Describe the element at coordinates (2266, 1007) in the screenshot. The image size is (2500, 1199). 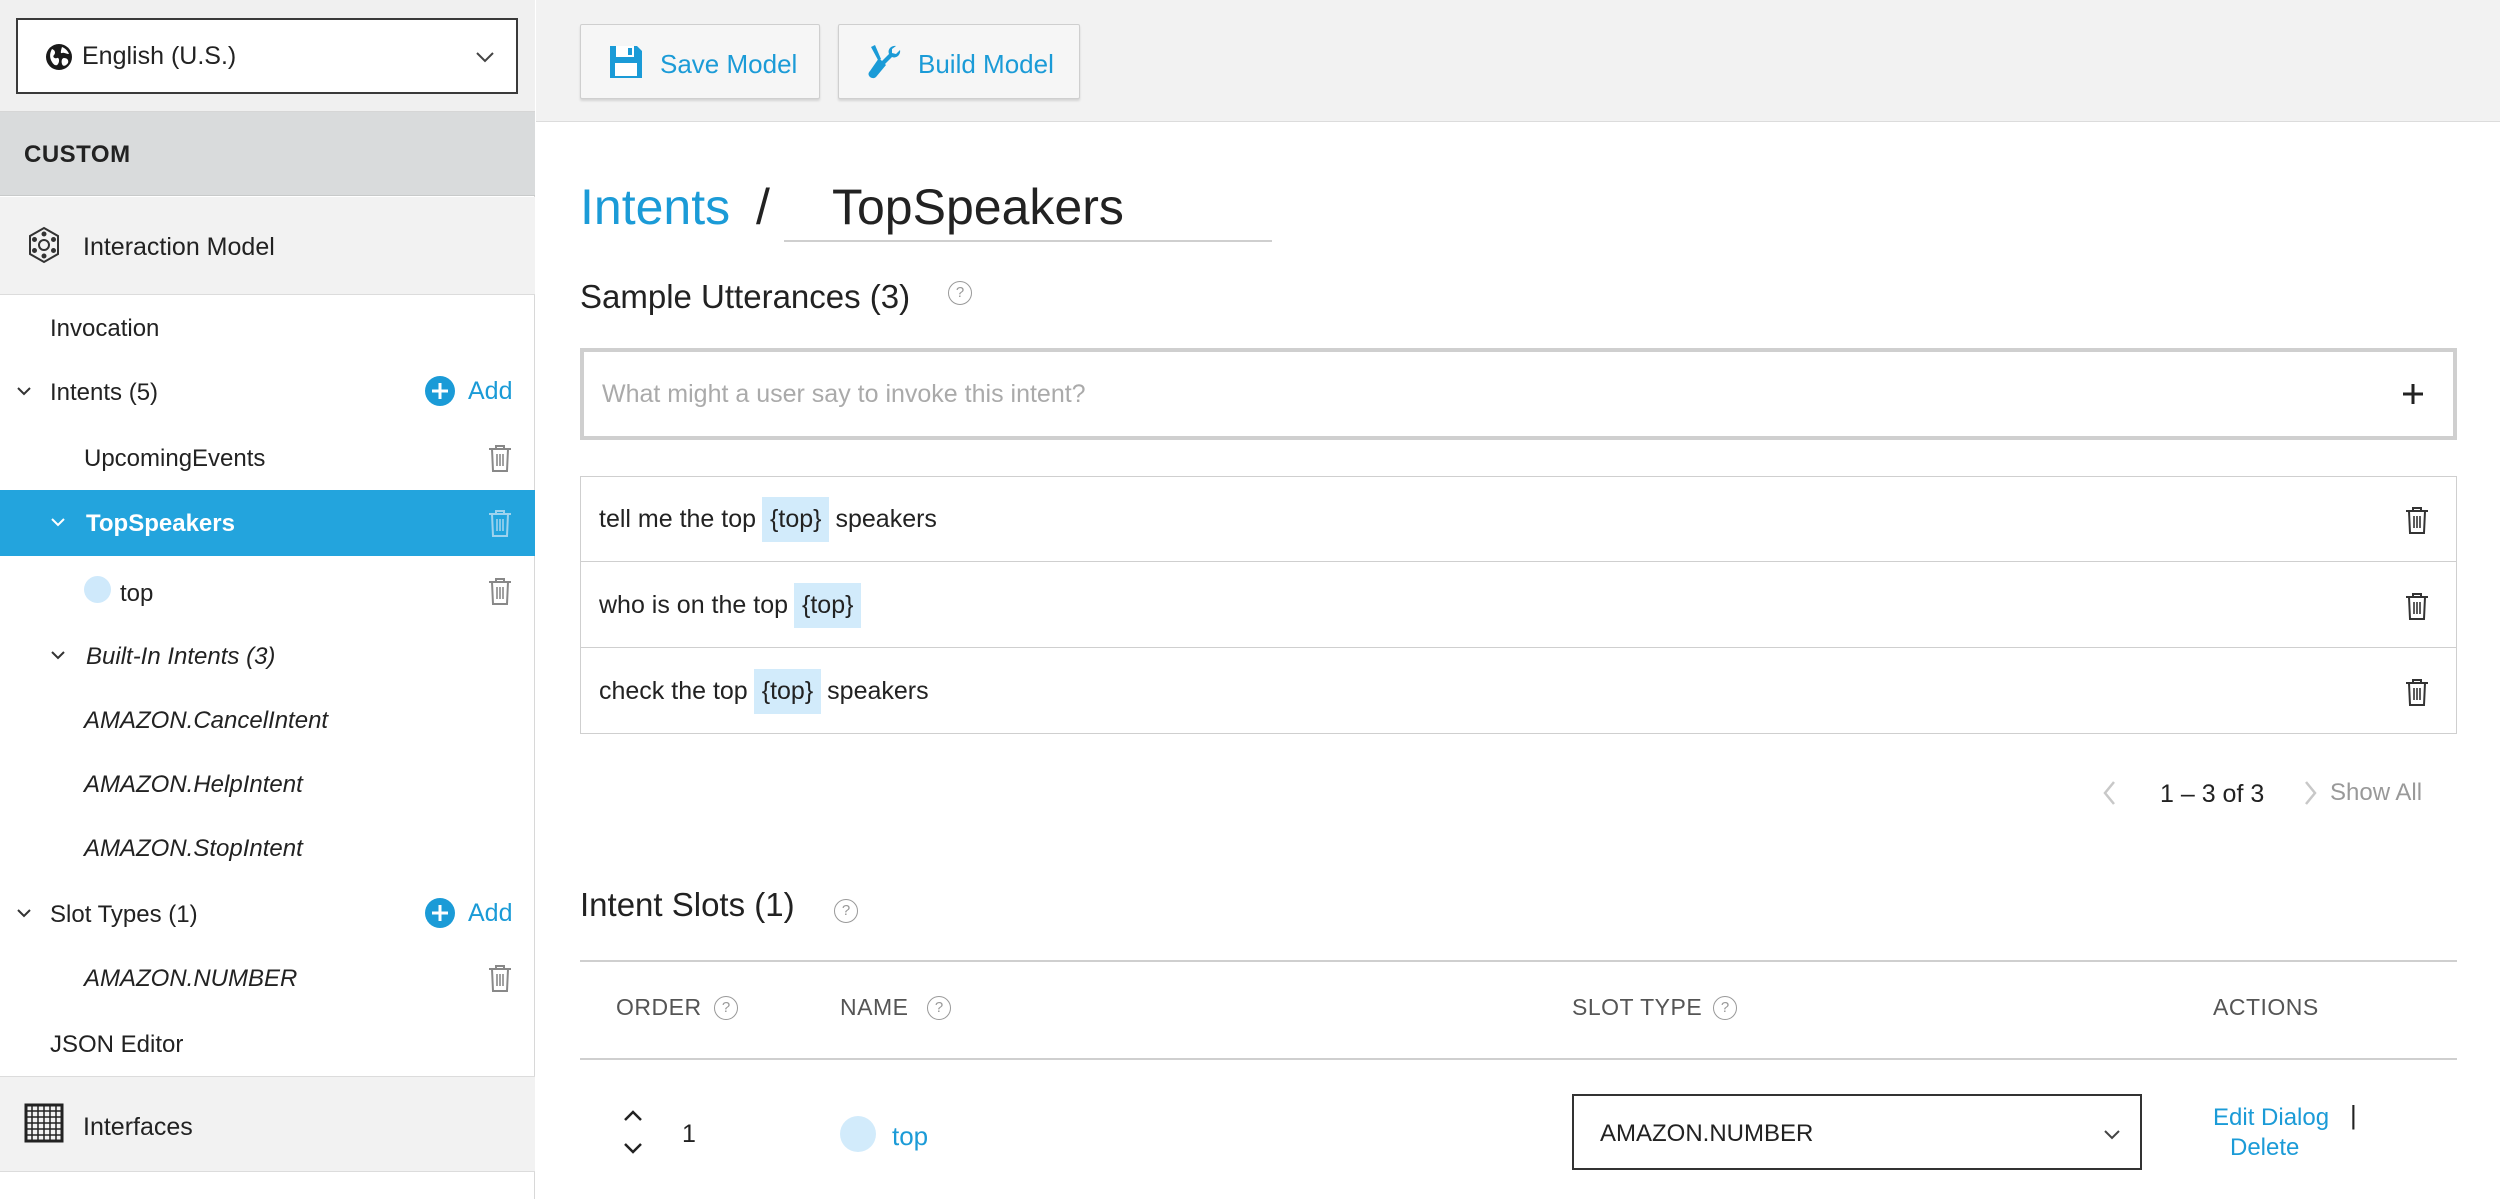
I see `column-header-actions: ACTIONS` at that location.